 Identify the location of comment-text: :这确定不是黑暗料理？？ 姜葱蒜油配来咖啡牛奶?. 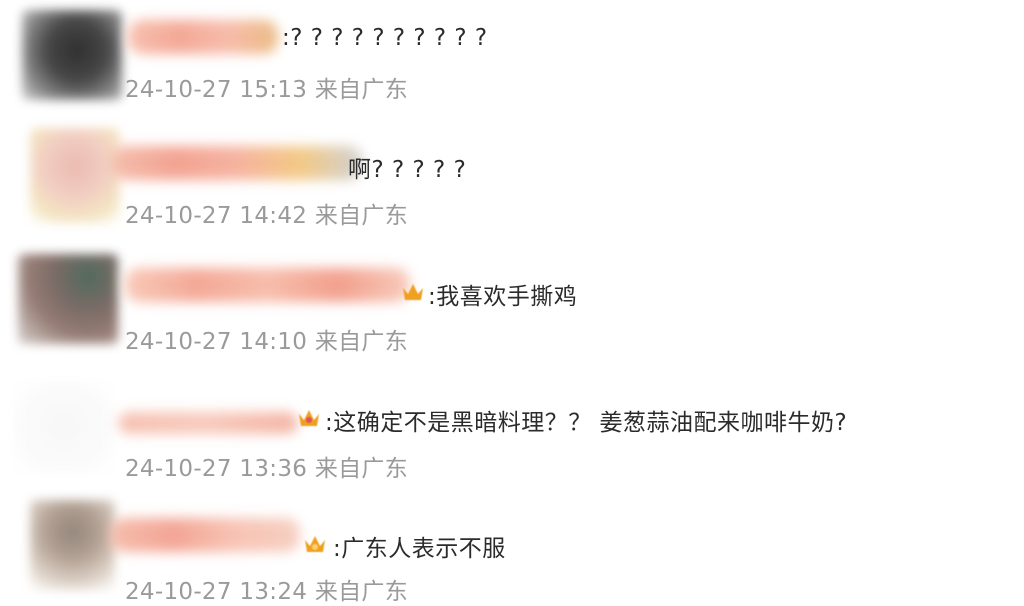
(586, 423).